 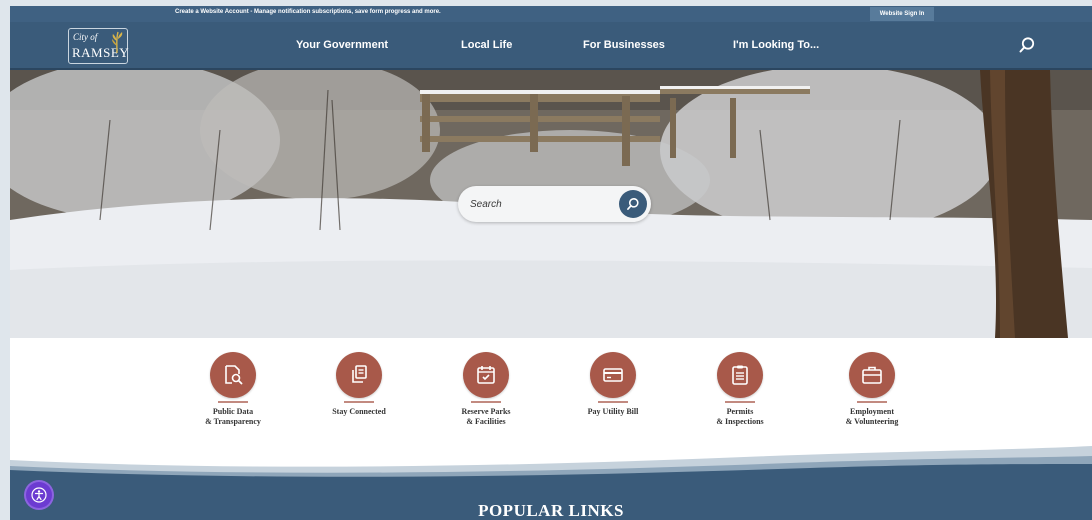 I want to click on quick-link-label: Reserve Parks & Facilities, so click(x=486, y=417).